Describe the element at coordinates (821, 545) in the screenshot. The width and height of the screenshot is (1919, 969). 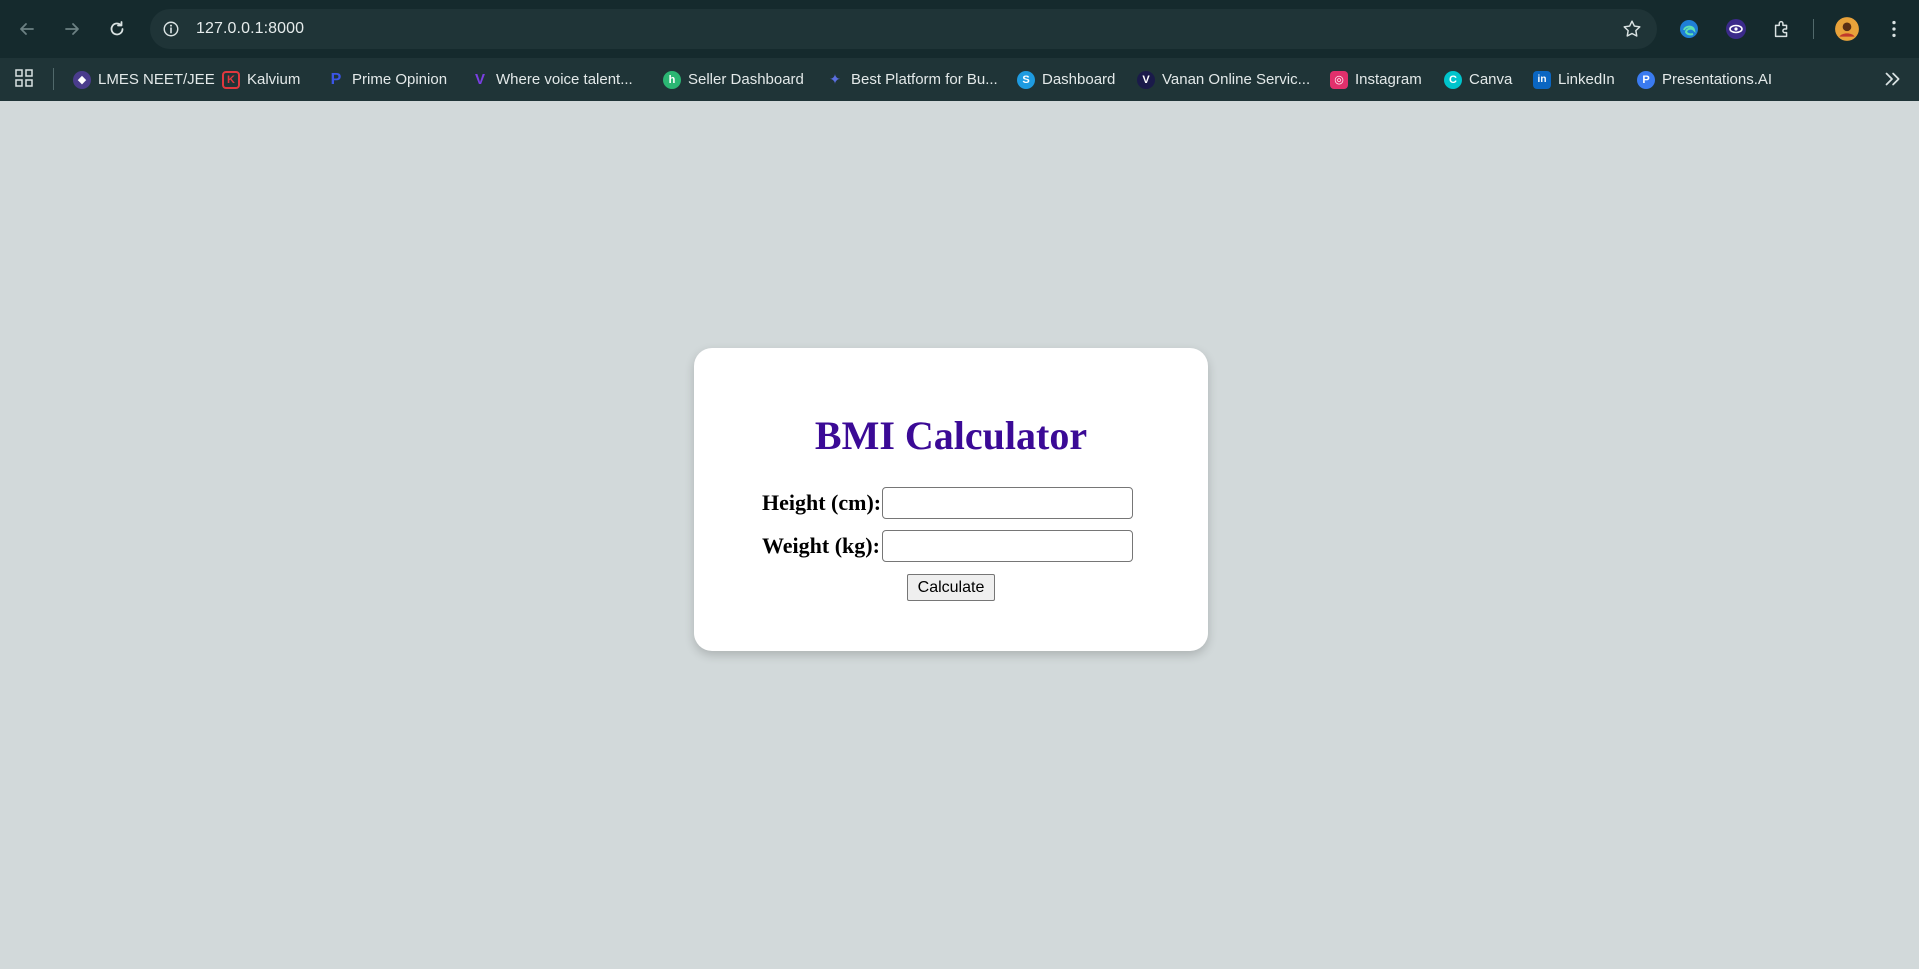
I see `weight-label: Weight (kg):` at that location.